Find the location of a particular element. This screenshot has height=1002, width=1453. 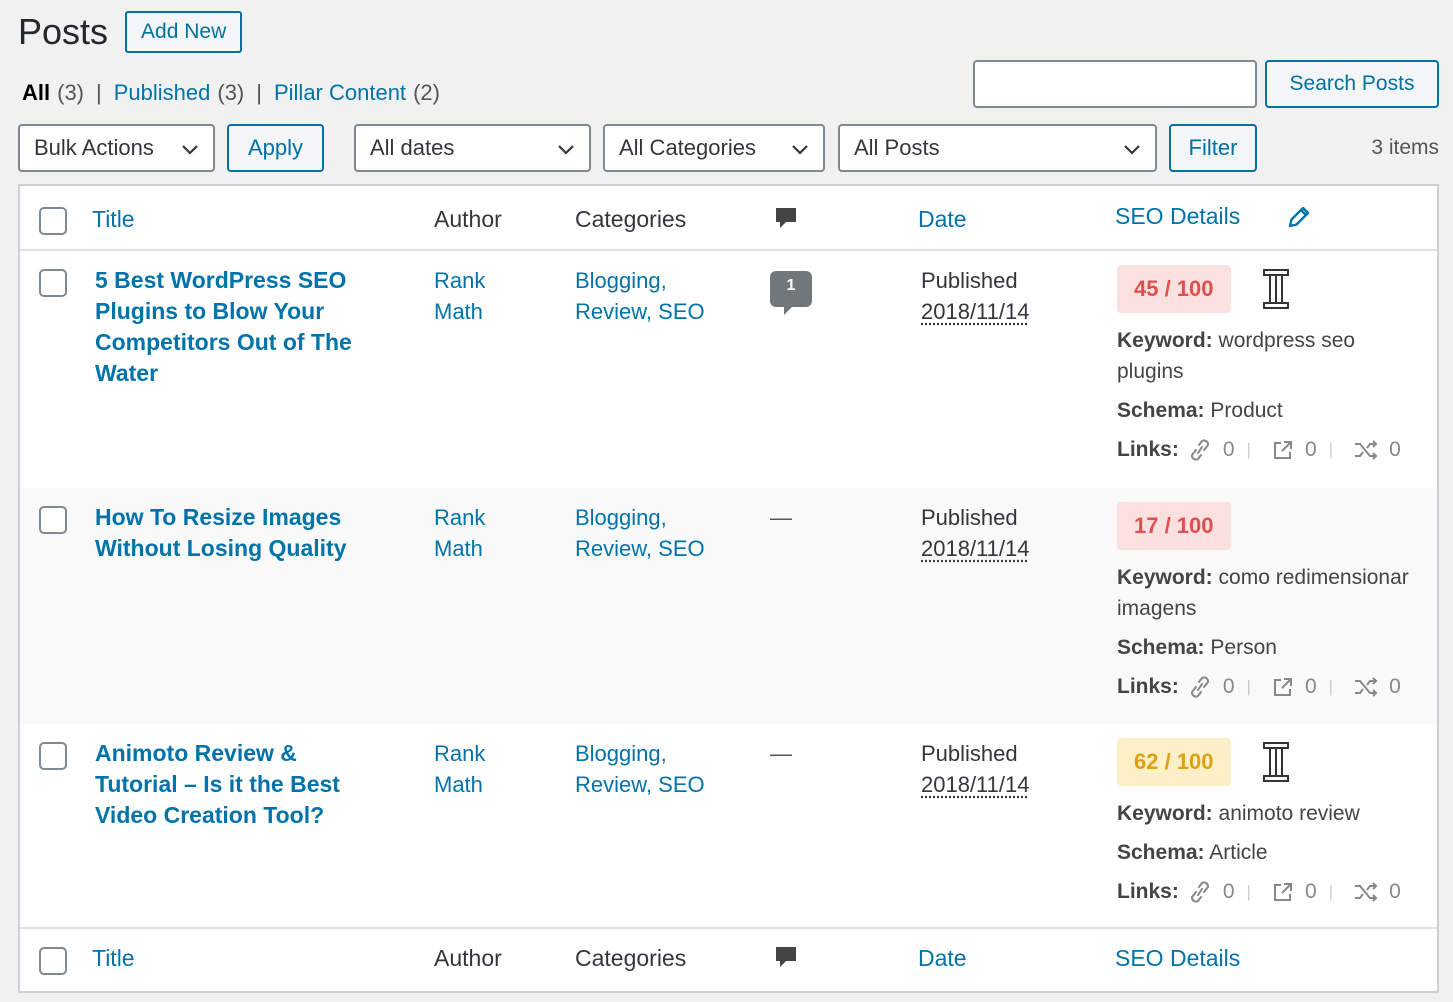

apply-button: Apply is located at coordinates (275, 148).